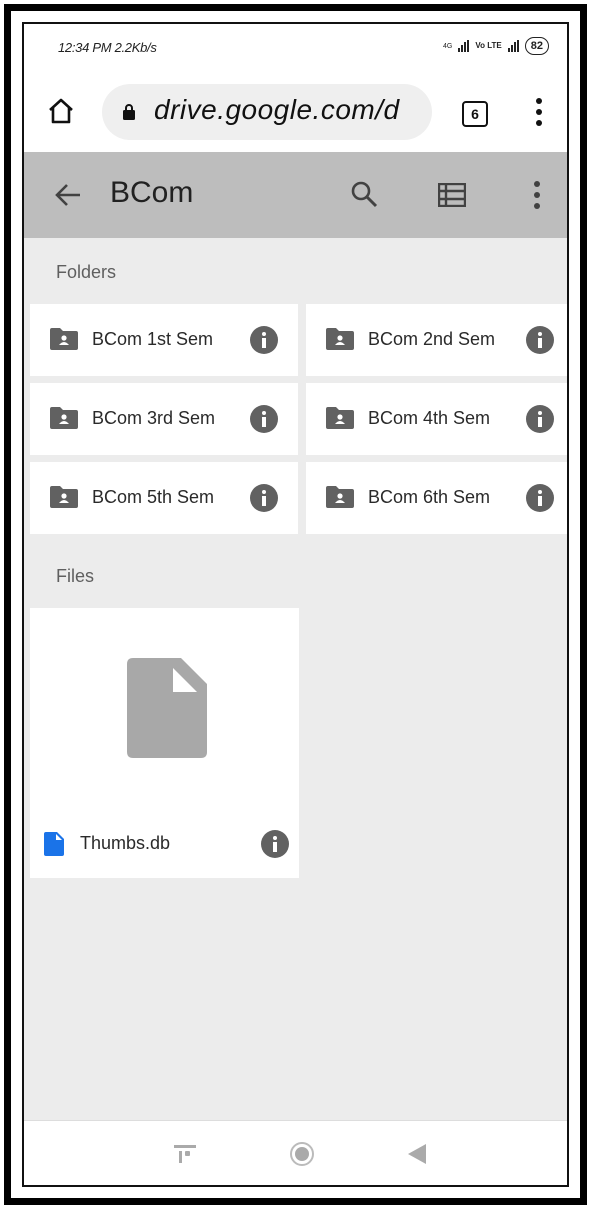 The image size is (591, 1209). I want to click on drive-app-bar: BCom, so click(295, 195).